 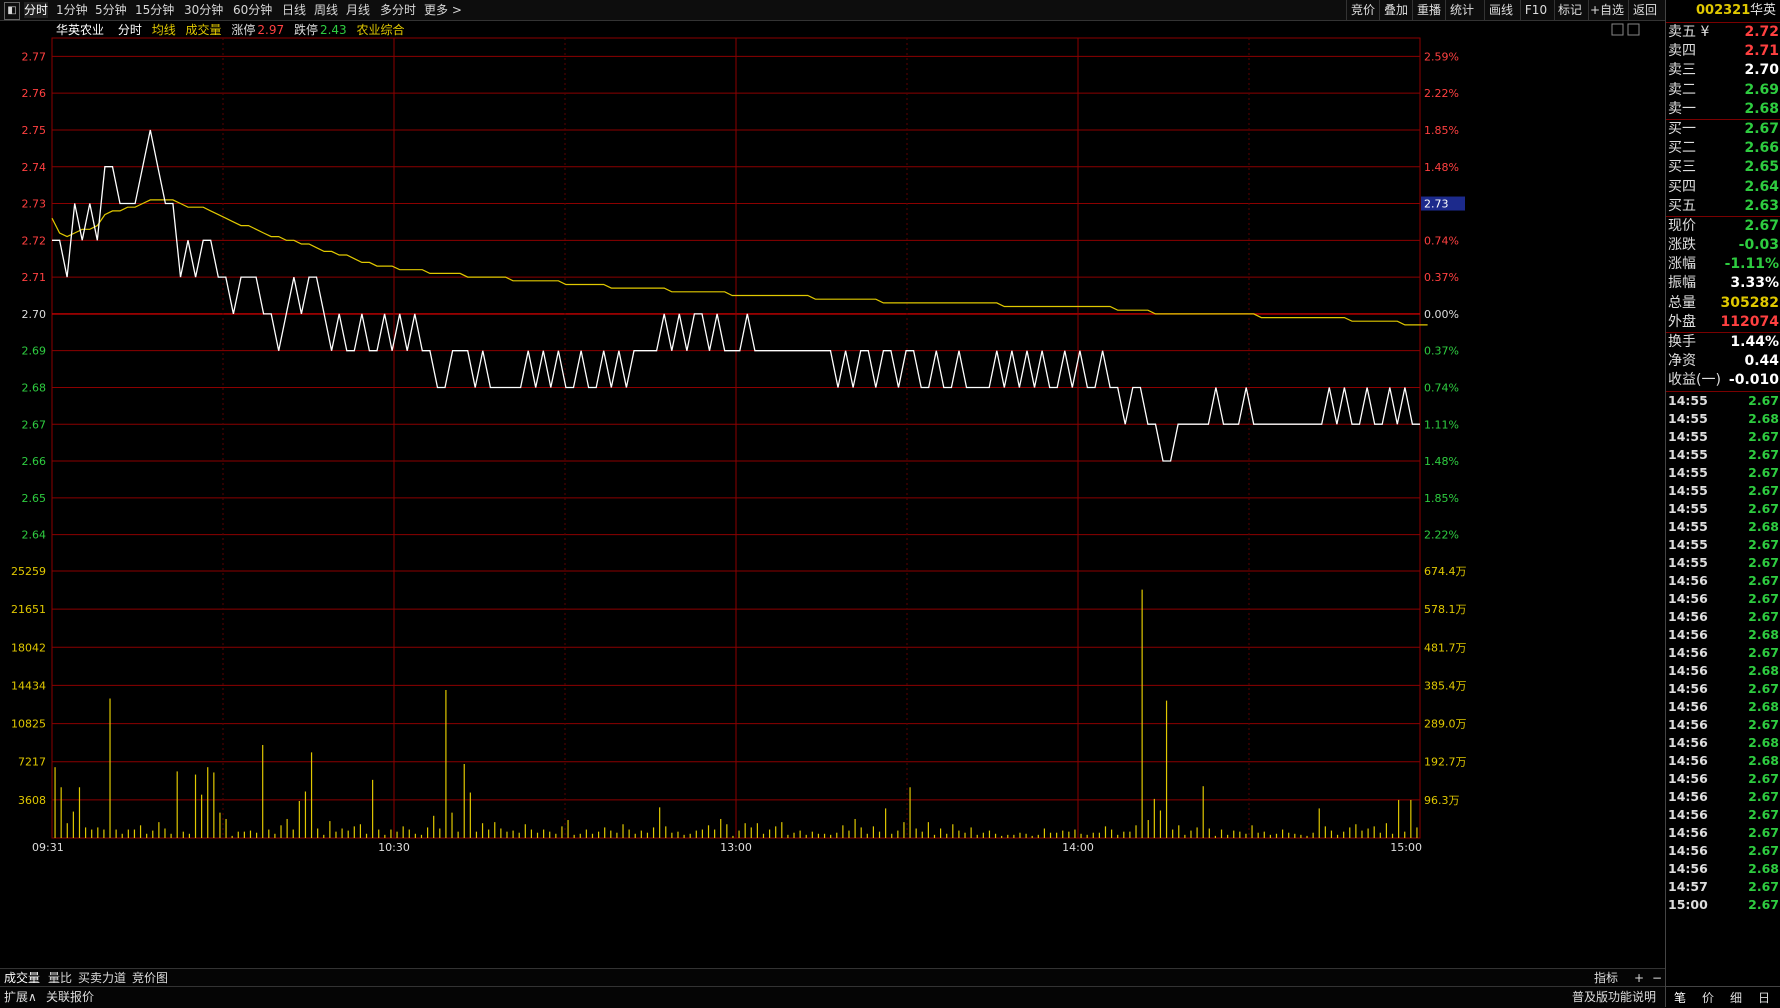 What do you see at coordinates (1633, 29) in the screenshot?
I see `chart-zoom-icon` at bounding box center [1633, 29].